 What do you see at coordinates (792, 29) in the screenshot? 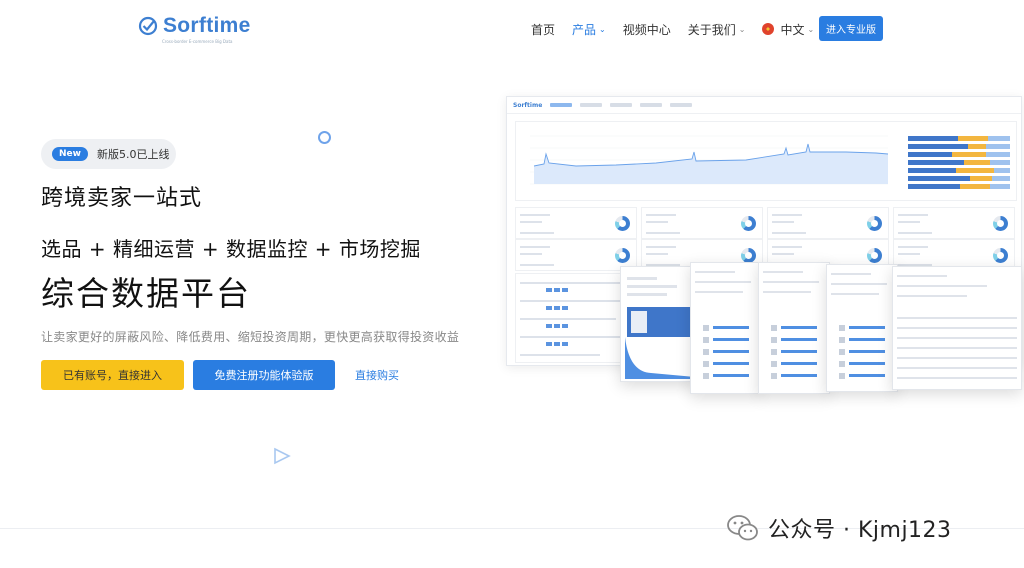
I see `language-label: 中文` at bounding box center [792, 29].